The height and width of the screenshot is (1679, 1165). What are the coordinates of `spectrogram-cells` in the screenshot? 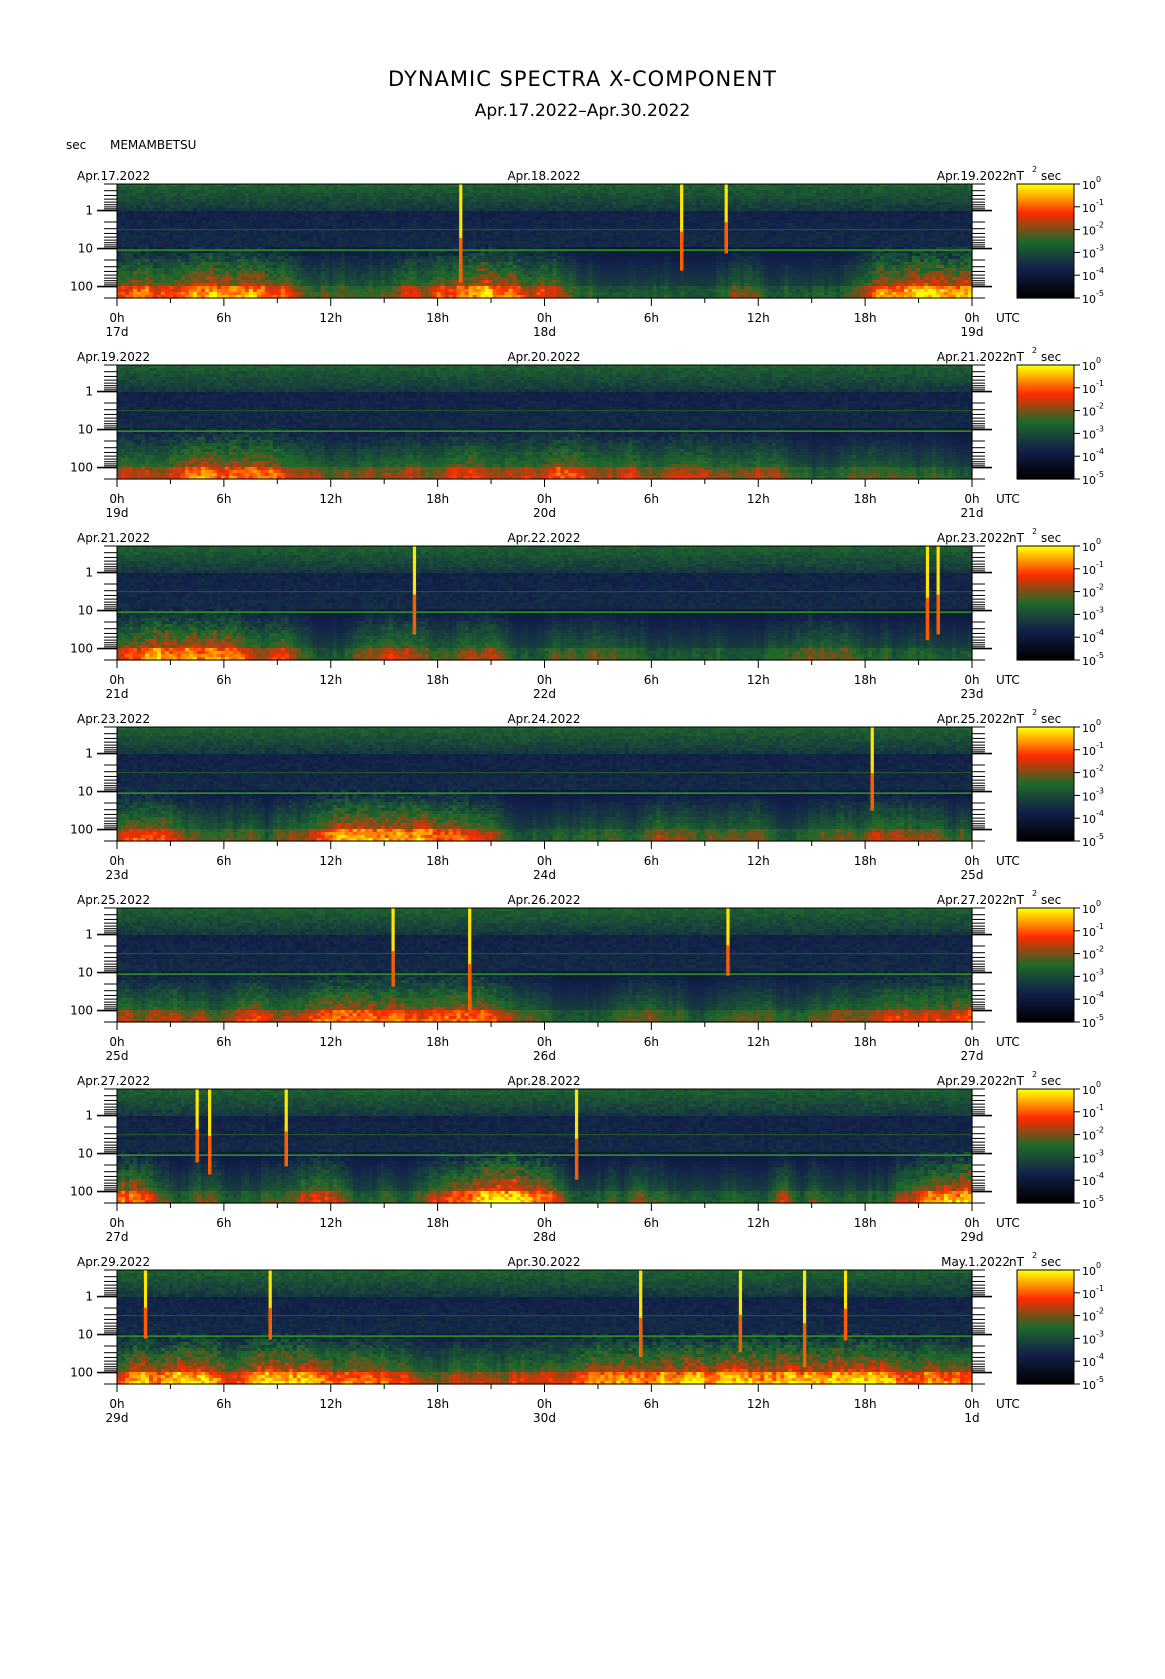 It's located at (545, 241).